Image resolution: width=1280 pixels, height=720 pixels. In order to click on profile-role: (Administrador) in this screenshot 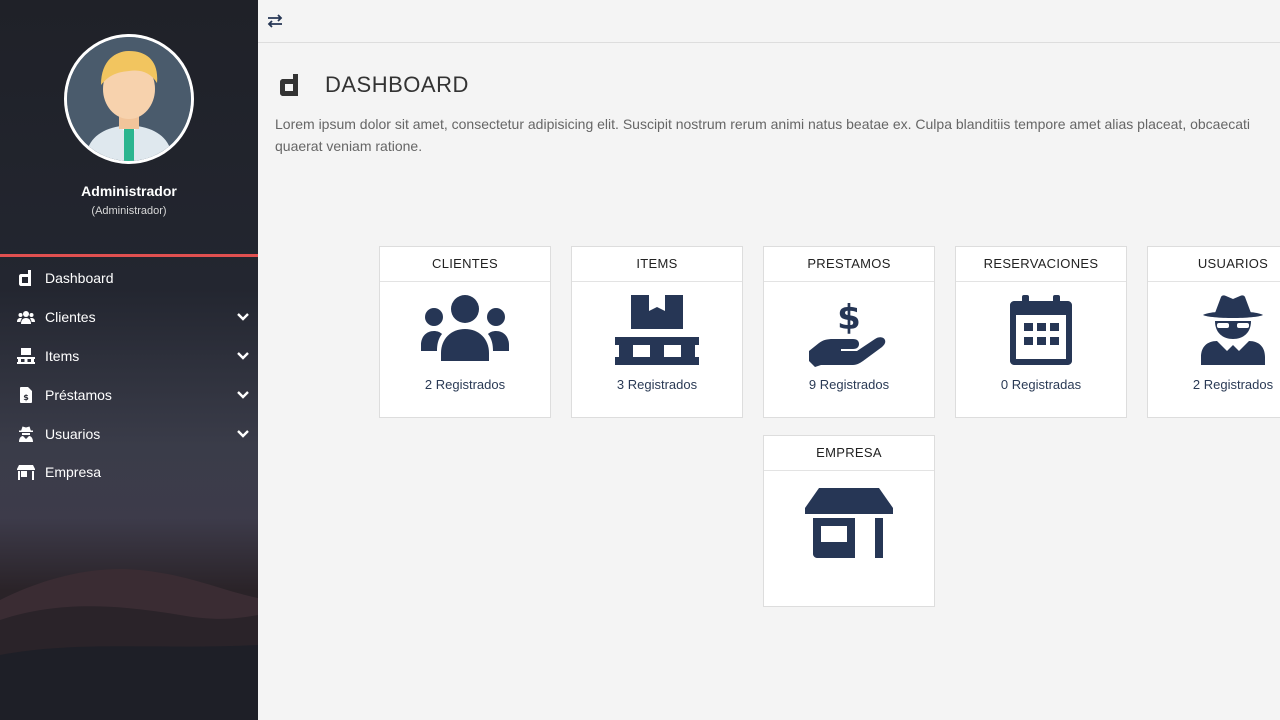, I will do `click(129, 211)`.